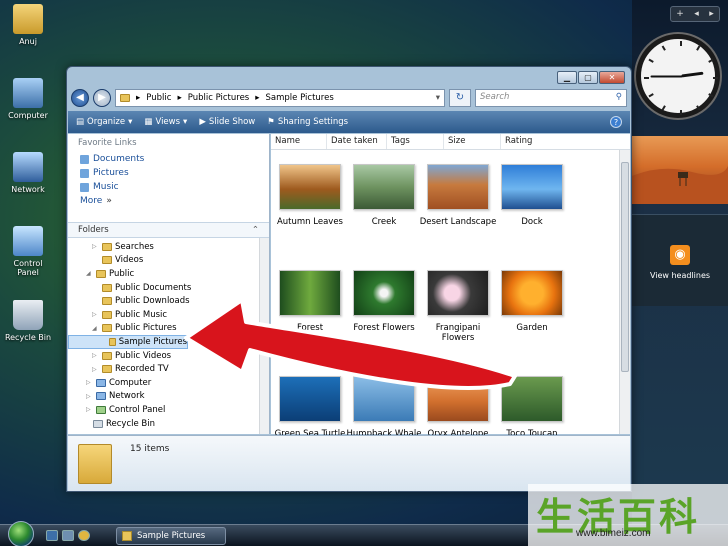  What do you see at coordinates (158, 98) in the screenshot?
I see `breadcrumb-public: Public` at bounding box center [158, 98].